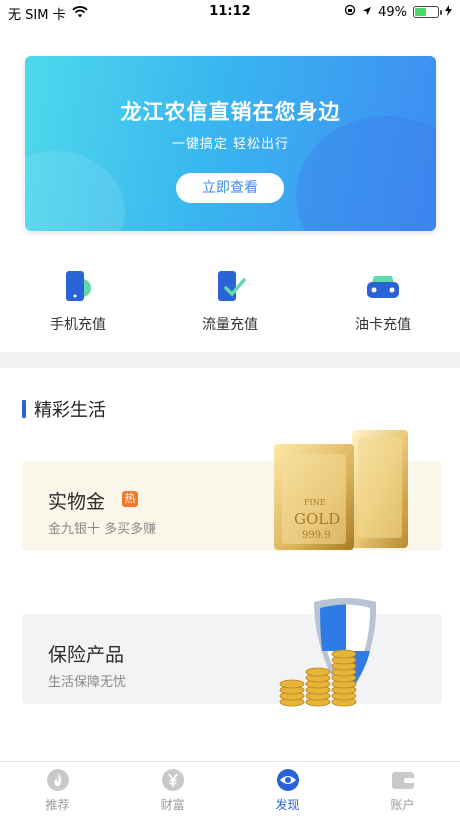 Image resolution: width=460 pixels, height=818 pixels. I want to click on tab-account: 账户, so click(402, 790).